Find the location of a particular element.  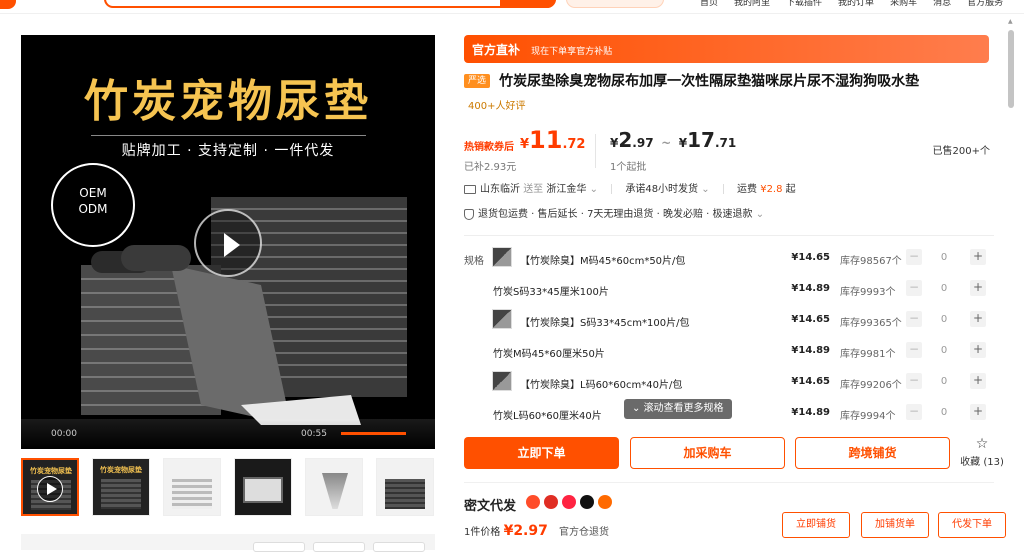

sku-name: 竹炭S码33*45厘米100片 is located at coordinates (551, 292).